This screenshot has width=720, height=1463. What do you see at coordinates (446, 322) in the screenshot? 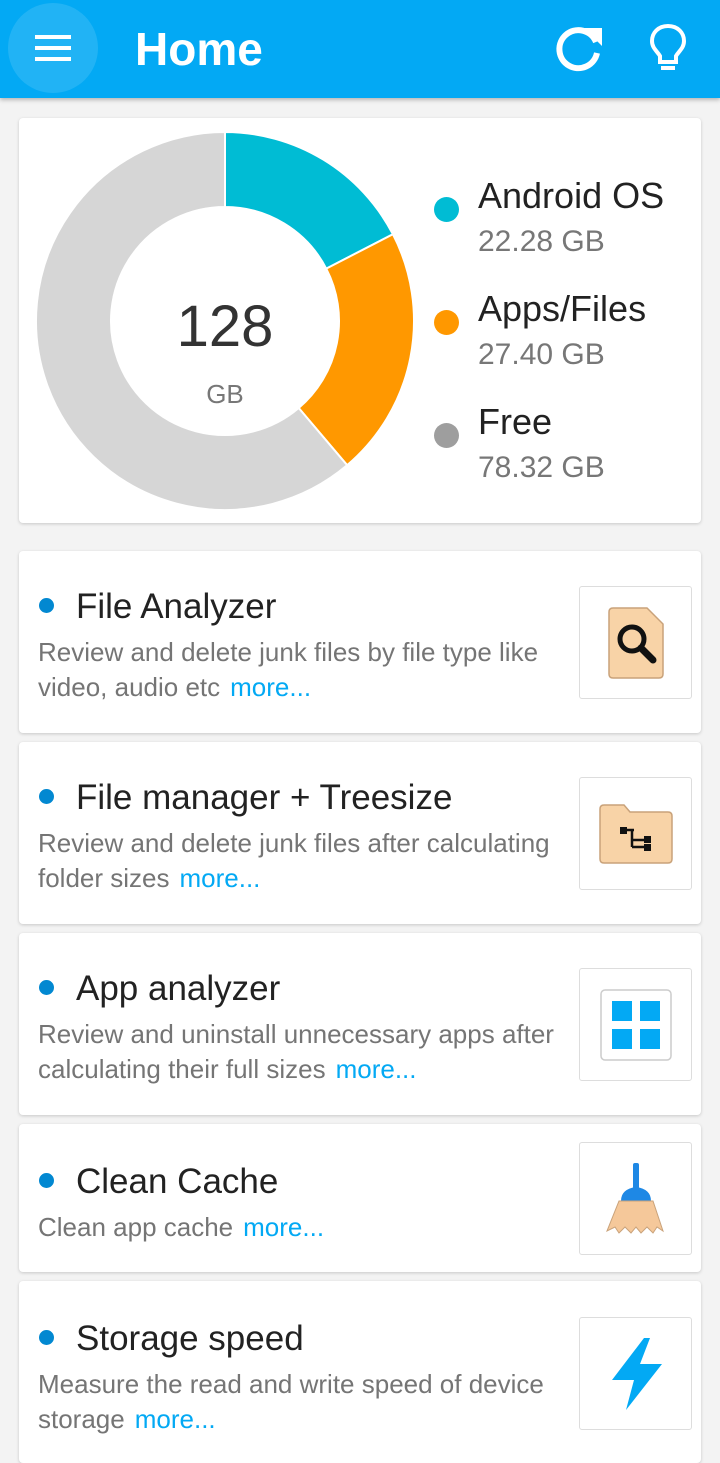
I see `apps-files-dot` at bounding box center [446, 322].